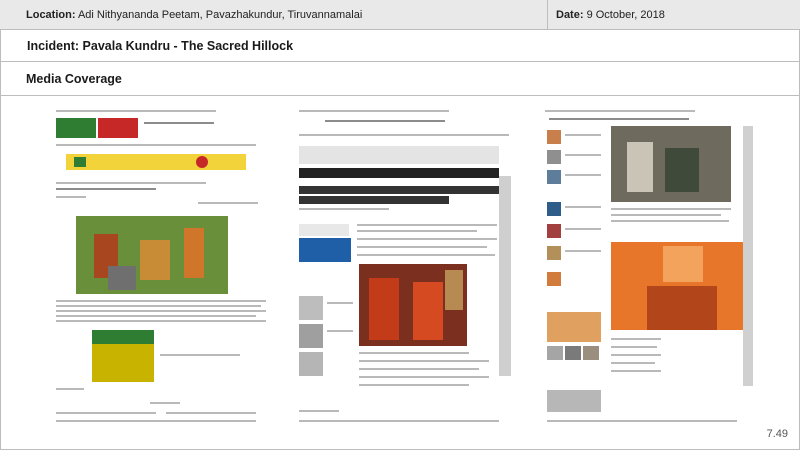 The height and width of the screenshot is (450, 800). What do you see at coordinates (400, 79) in the screenshot?
I see `section-title: Media Coverage` at bounding box center [400, 79].